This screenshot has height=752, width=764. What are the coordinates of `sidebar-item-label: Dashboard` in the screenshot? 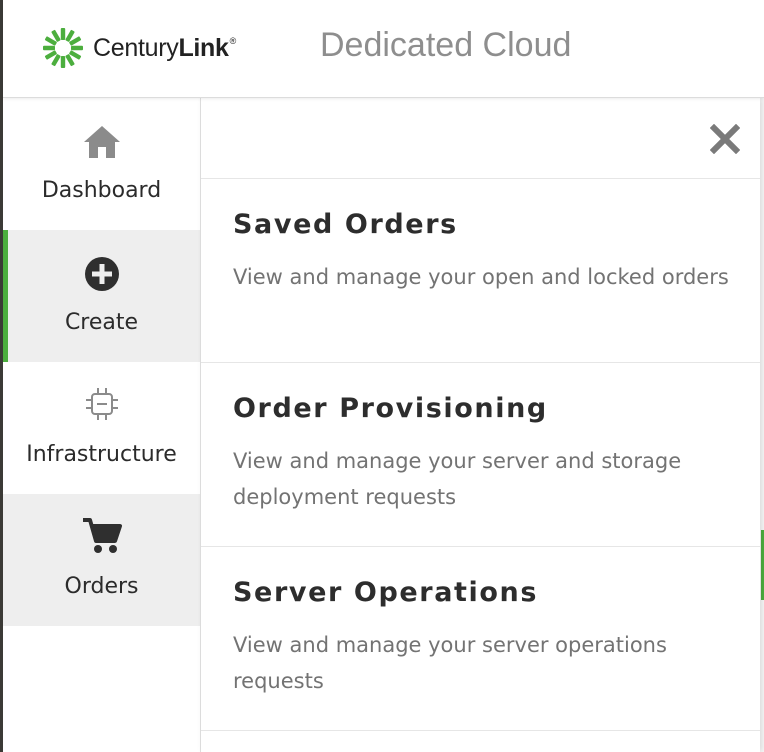 It's located at (101, 190).